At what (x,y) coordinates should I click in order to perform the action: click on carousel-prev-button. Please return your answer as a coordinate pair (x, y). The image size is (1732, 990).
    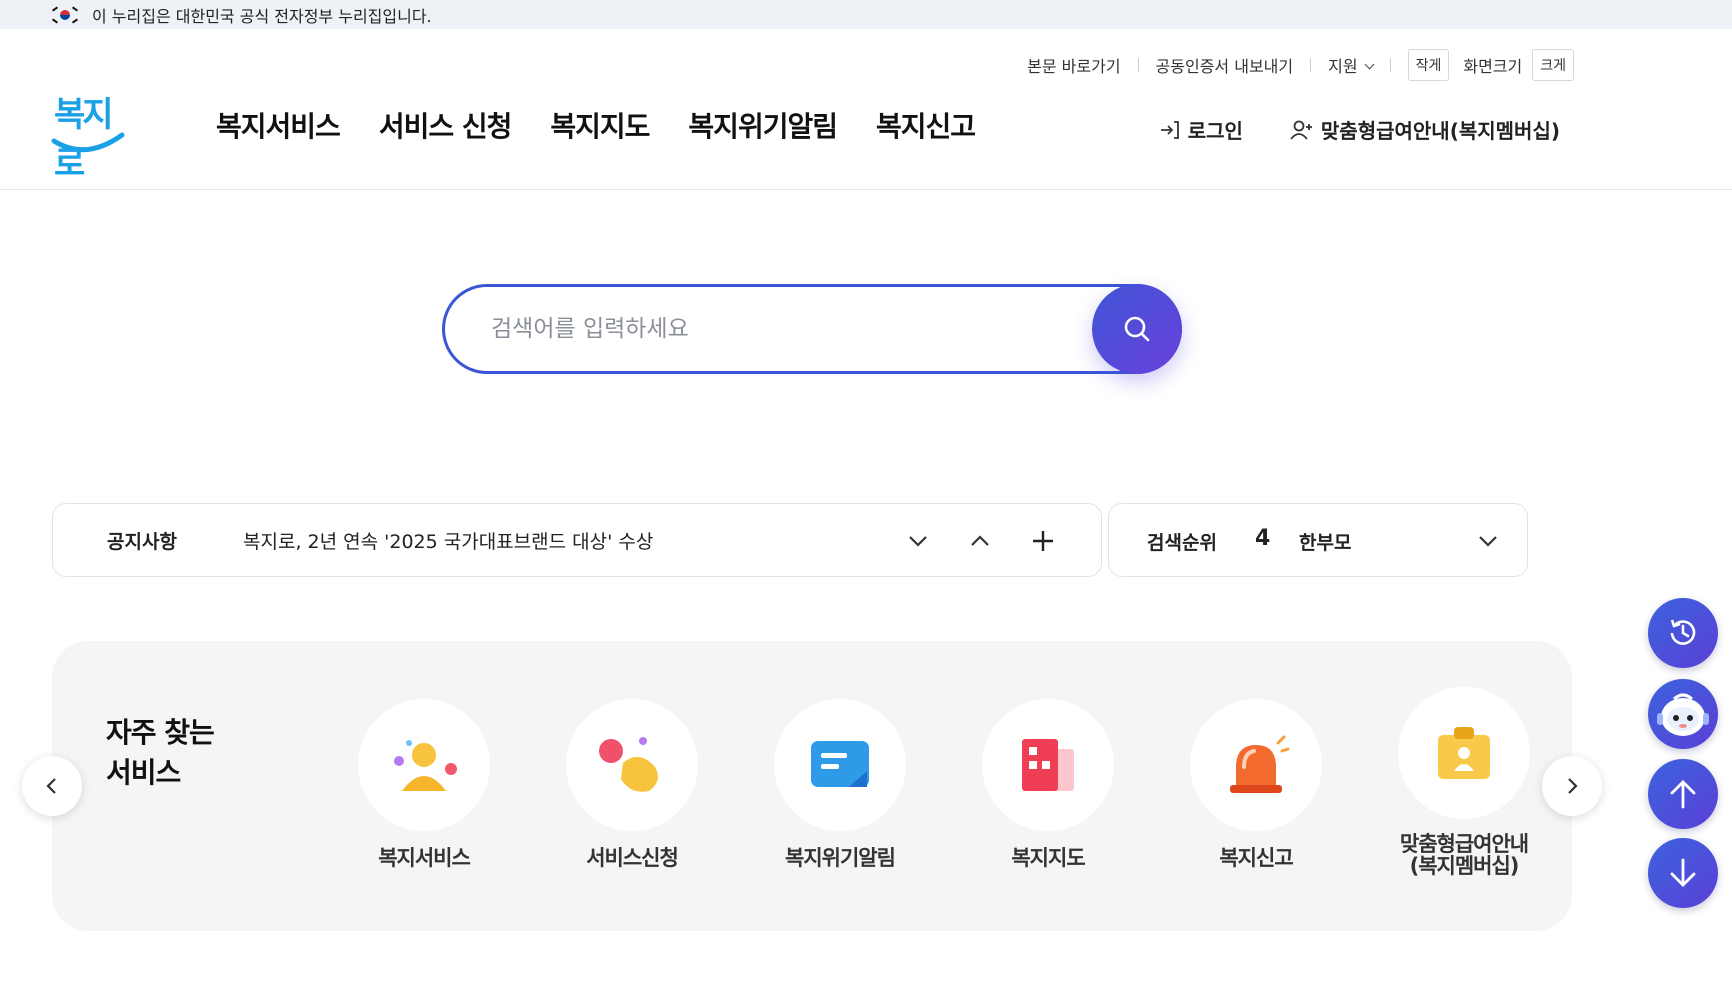
    Looking at the image, I should click on (52, 786).